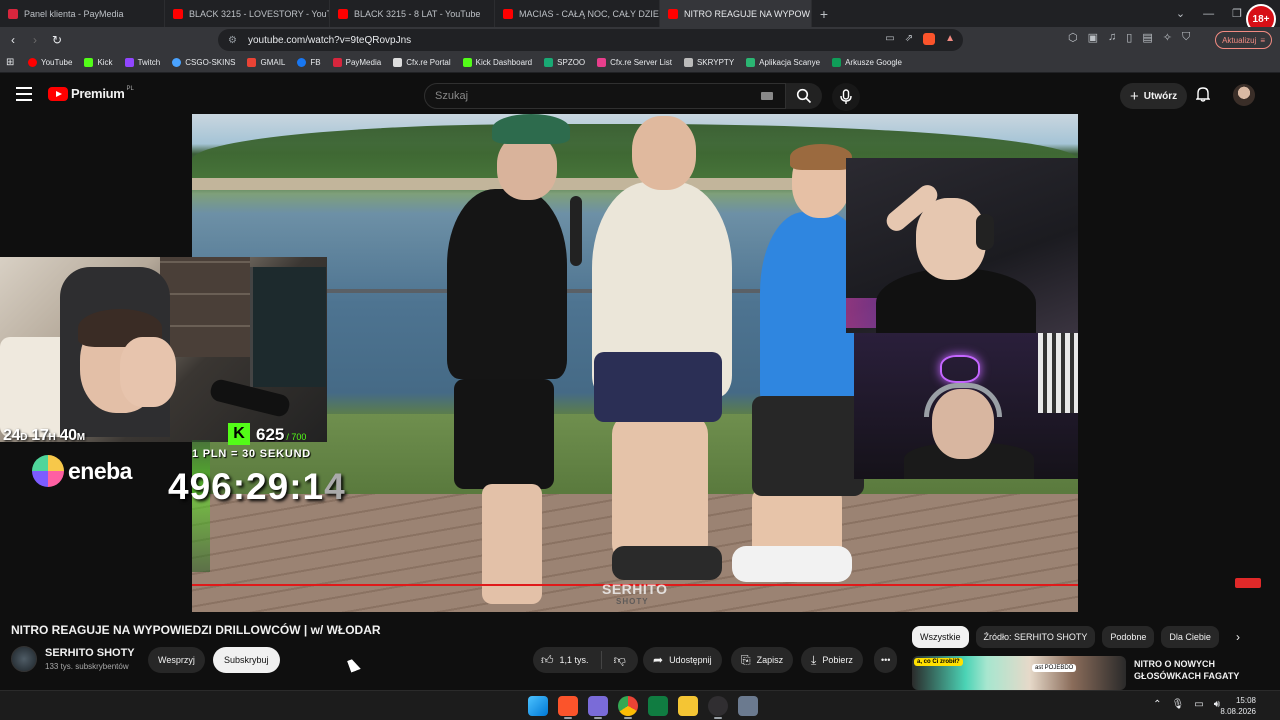  I want to click on create-button: + Utwórz, so click(1154, 96).